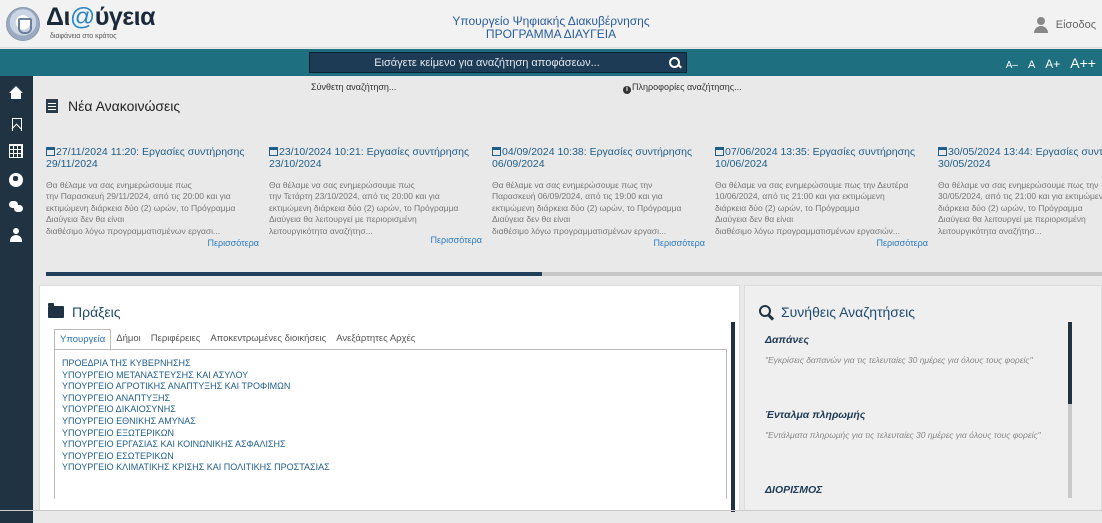 This screenshot has height=523, width=1102. Describe the element at coordinates (787, 340) in the screenshot. I see `common-search-name: Δαπάνες` at that location.